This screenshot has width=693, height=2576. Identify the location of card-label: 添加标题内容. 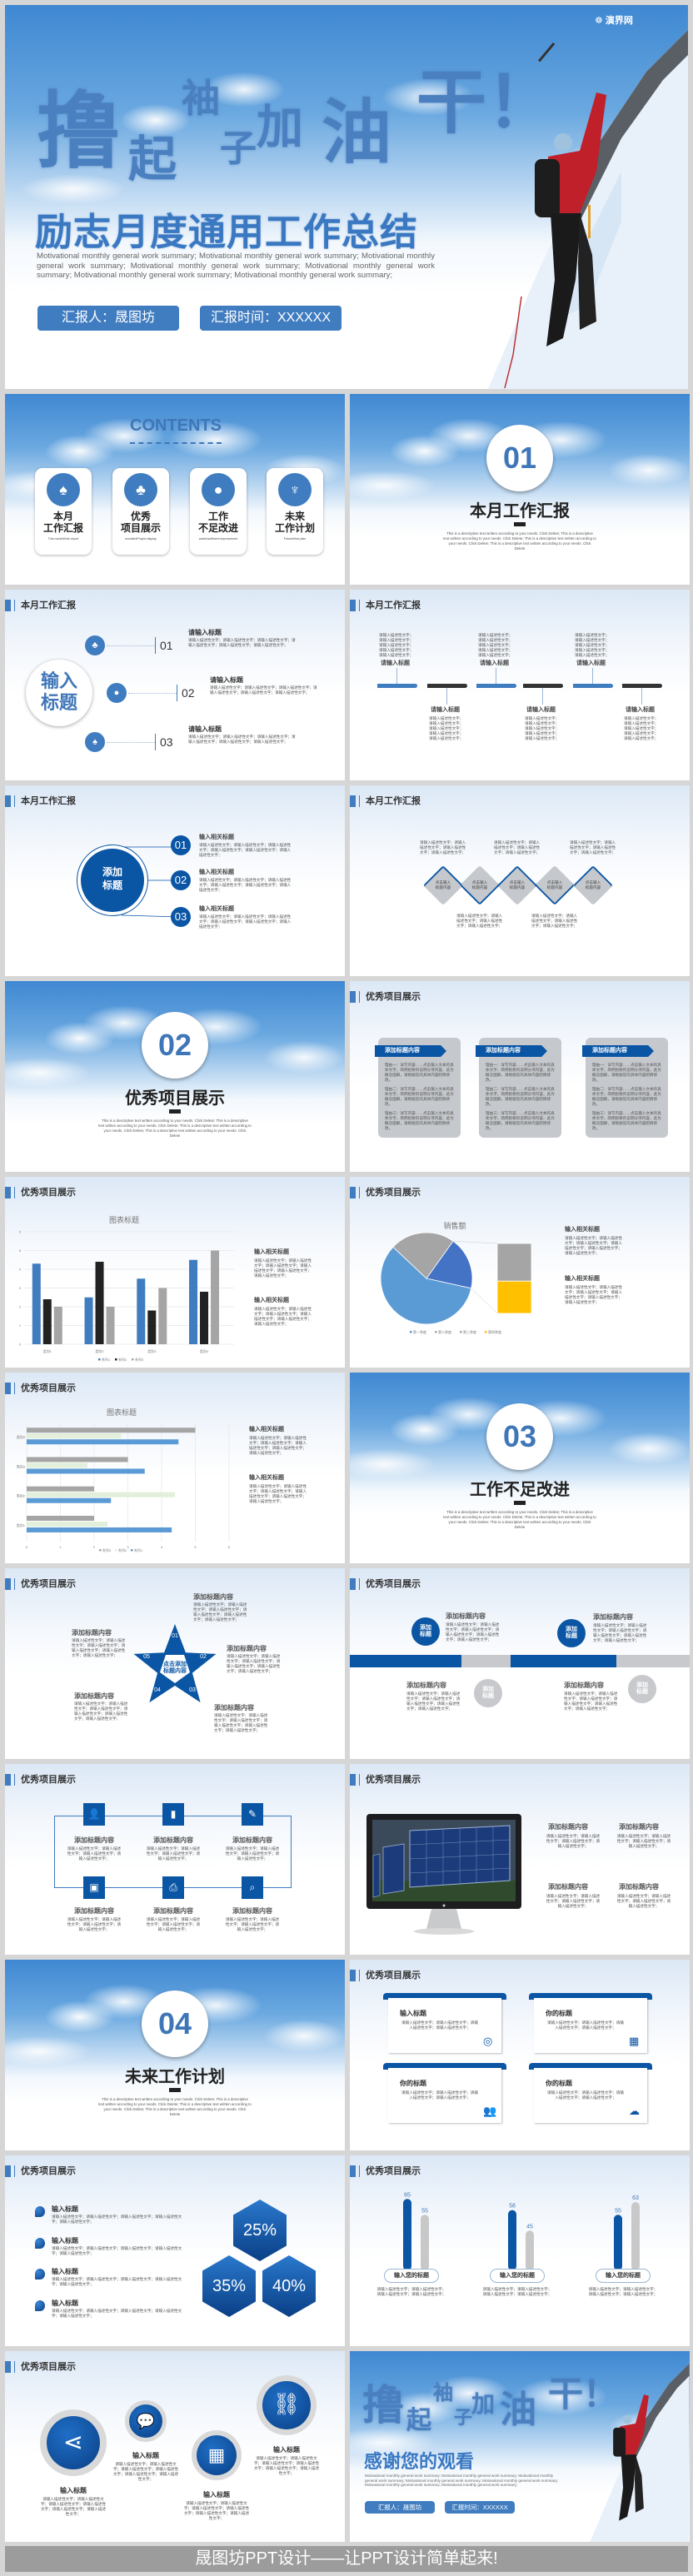
(618, 1051).